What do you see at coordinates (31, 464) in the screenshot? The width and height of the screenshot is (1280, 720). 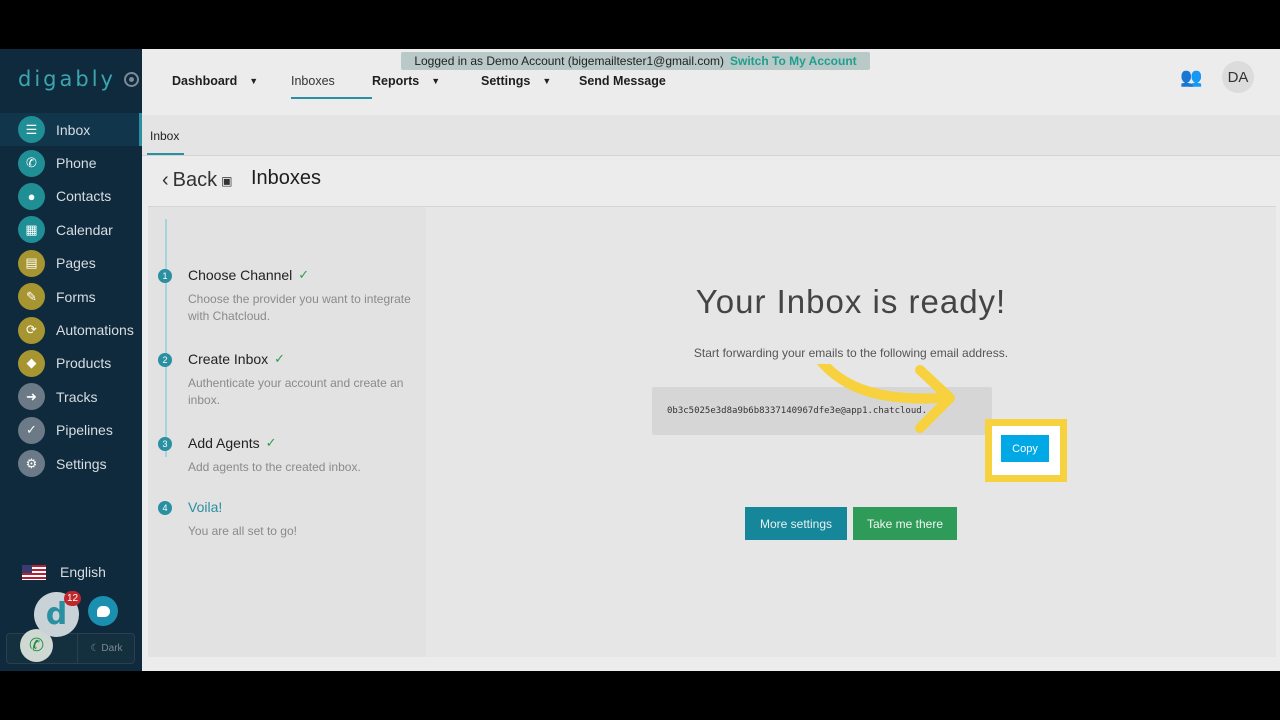 I see `gear-icon: ⚙` at bounding box center [31, 464].